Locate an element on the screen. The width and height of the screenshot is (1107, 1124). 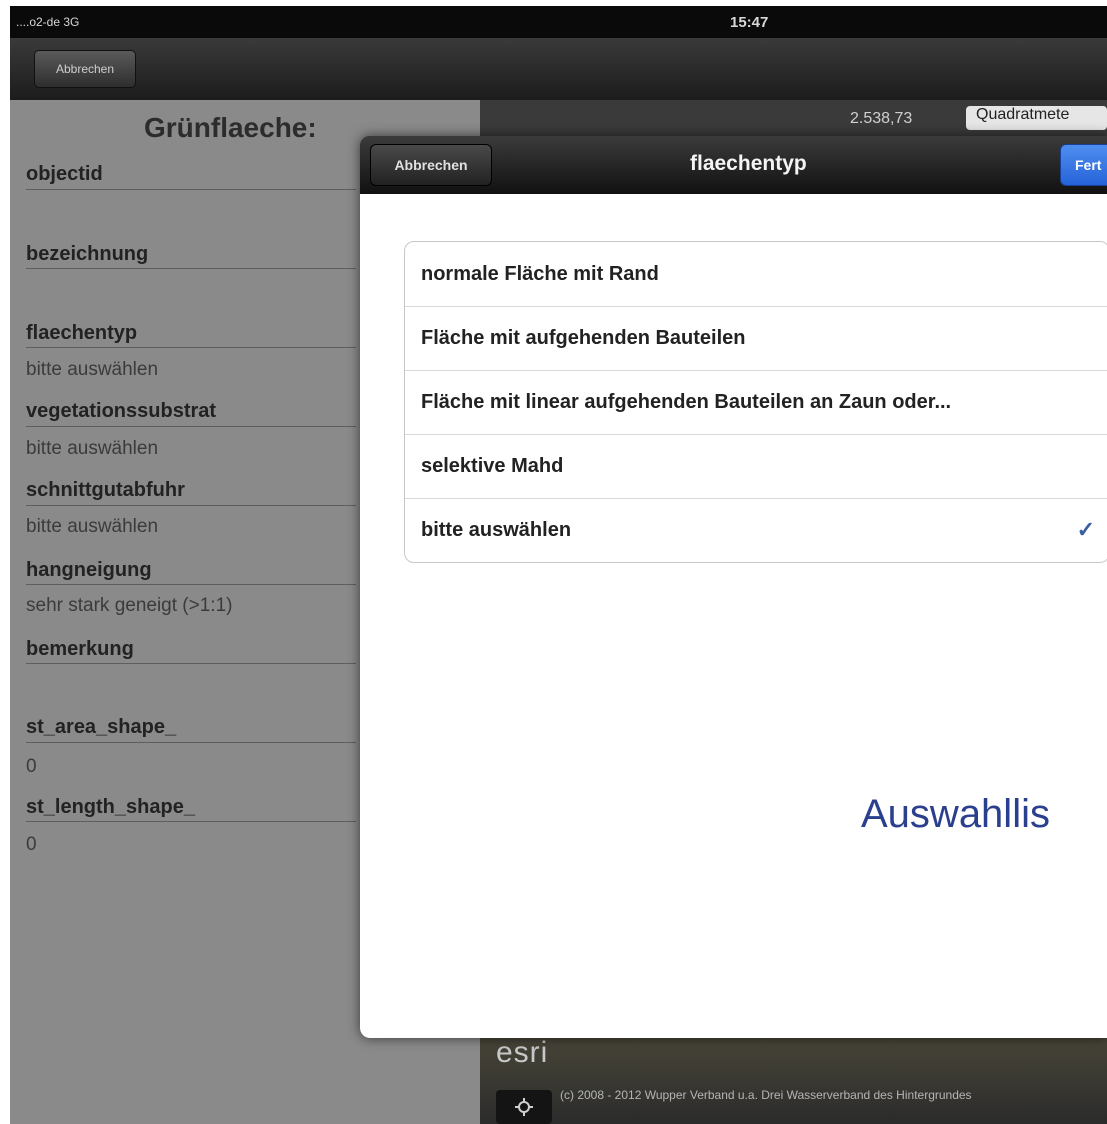
option-label: Fläche mit aufgehenden Bauteilen is located at coordinates (583, 338).